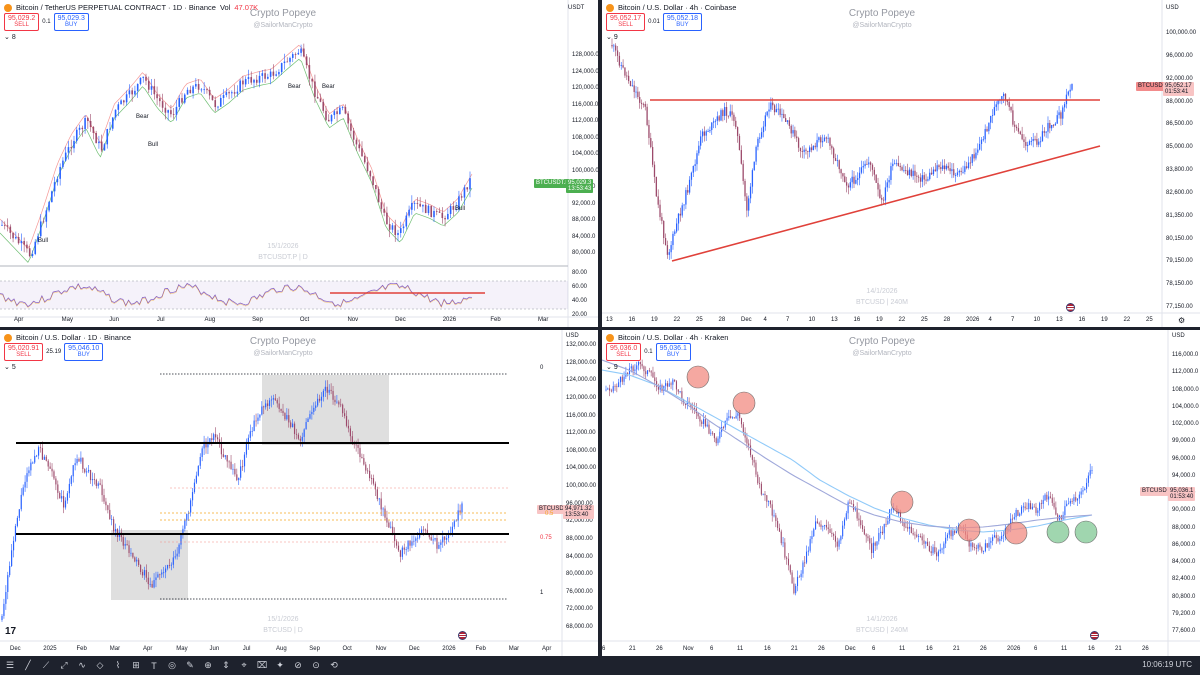 The image size is (1200, 675). What do you see at coordinates (579, 627) in the screenshot?
I see `price-axis-label: 68,000.00` at bounding box center [579, 627].